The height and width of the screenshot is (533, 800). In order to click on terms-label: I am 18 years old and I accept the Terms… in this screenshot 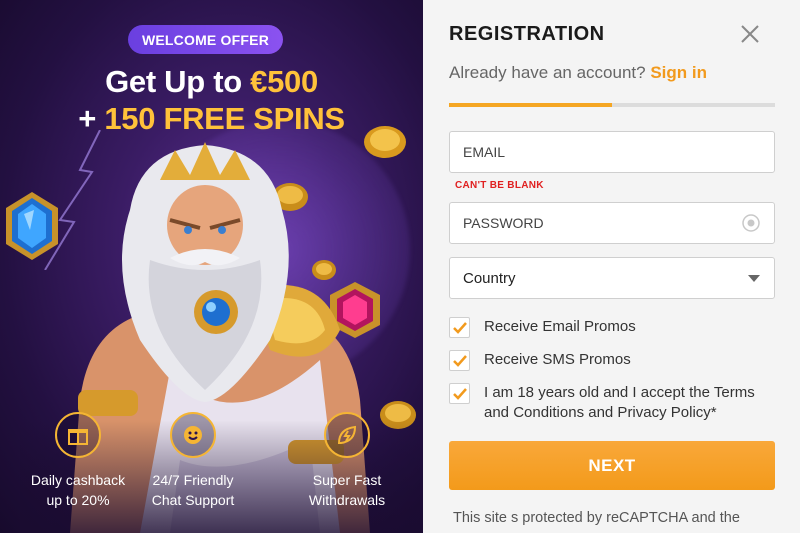, I will do `click(619, 402)`.